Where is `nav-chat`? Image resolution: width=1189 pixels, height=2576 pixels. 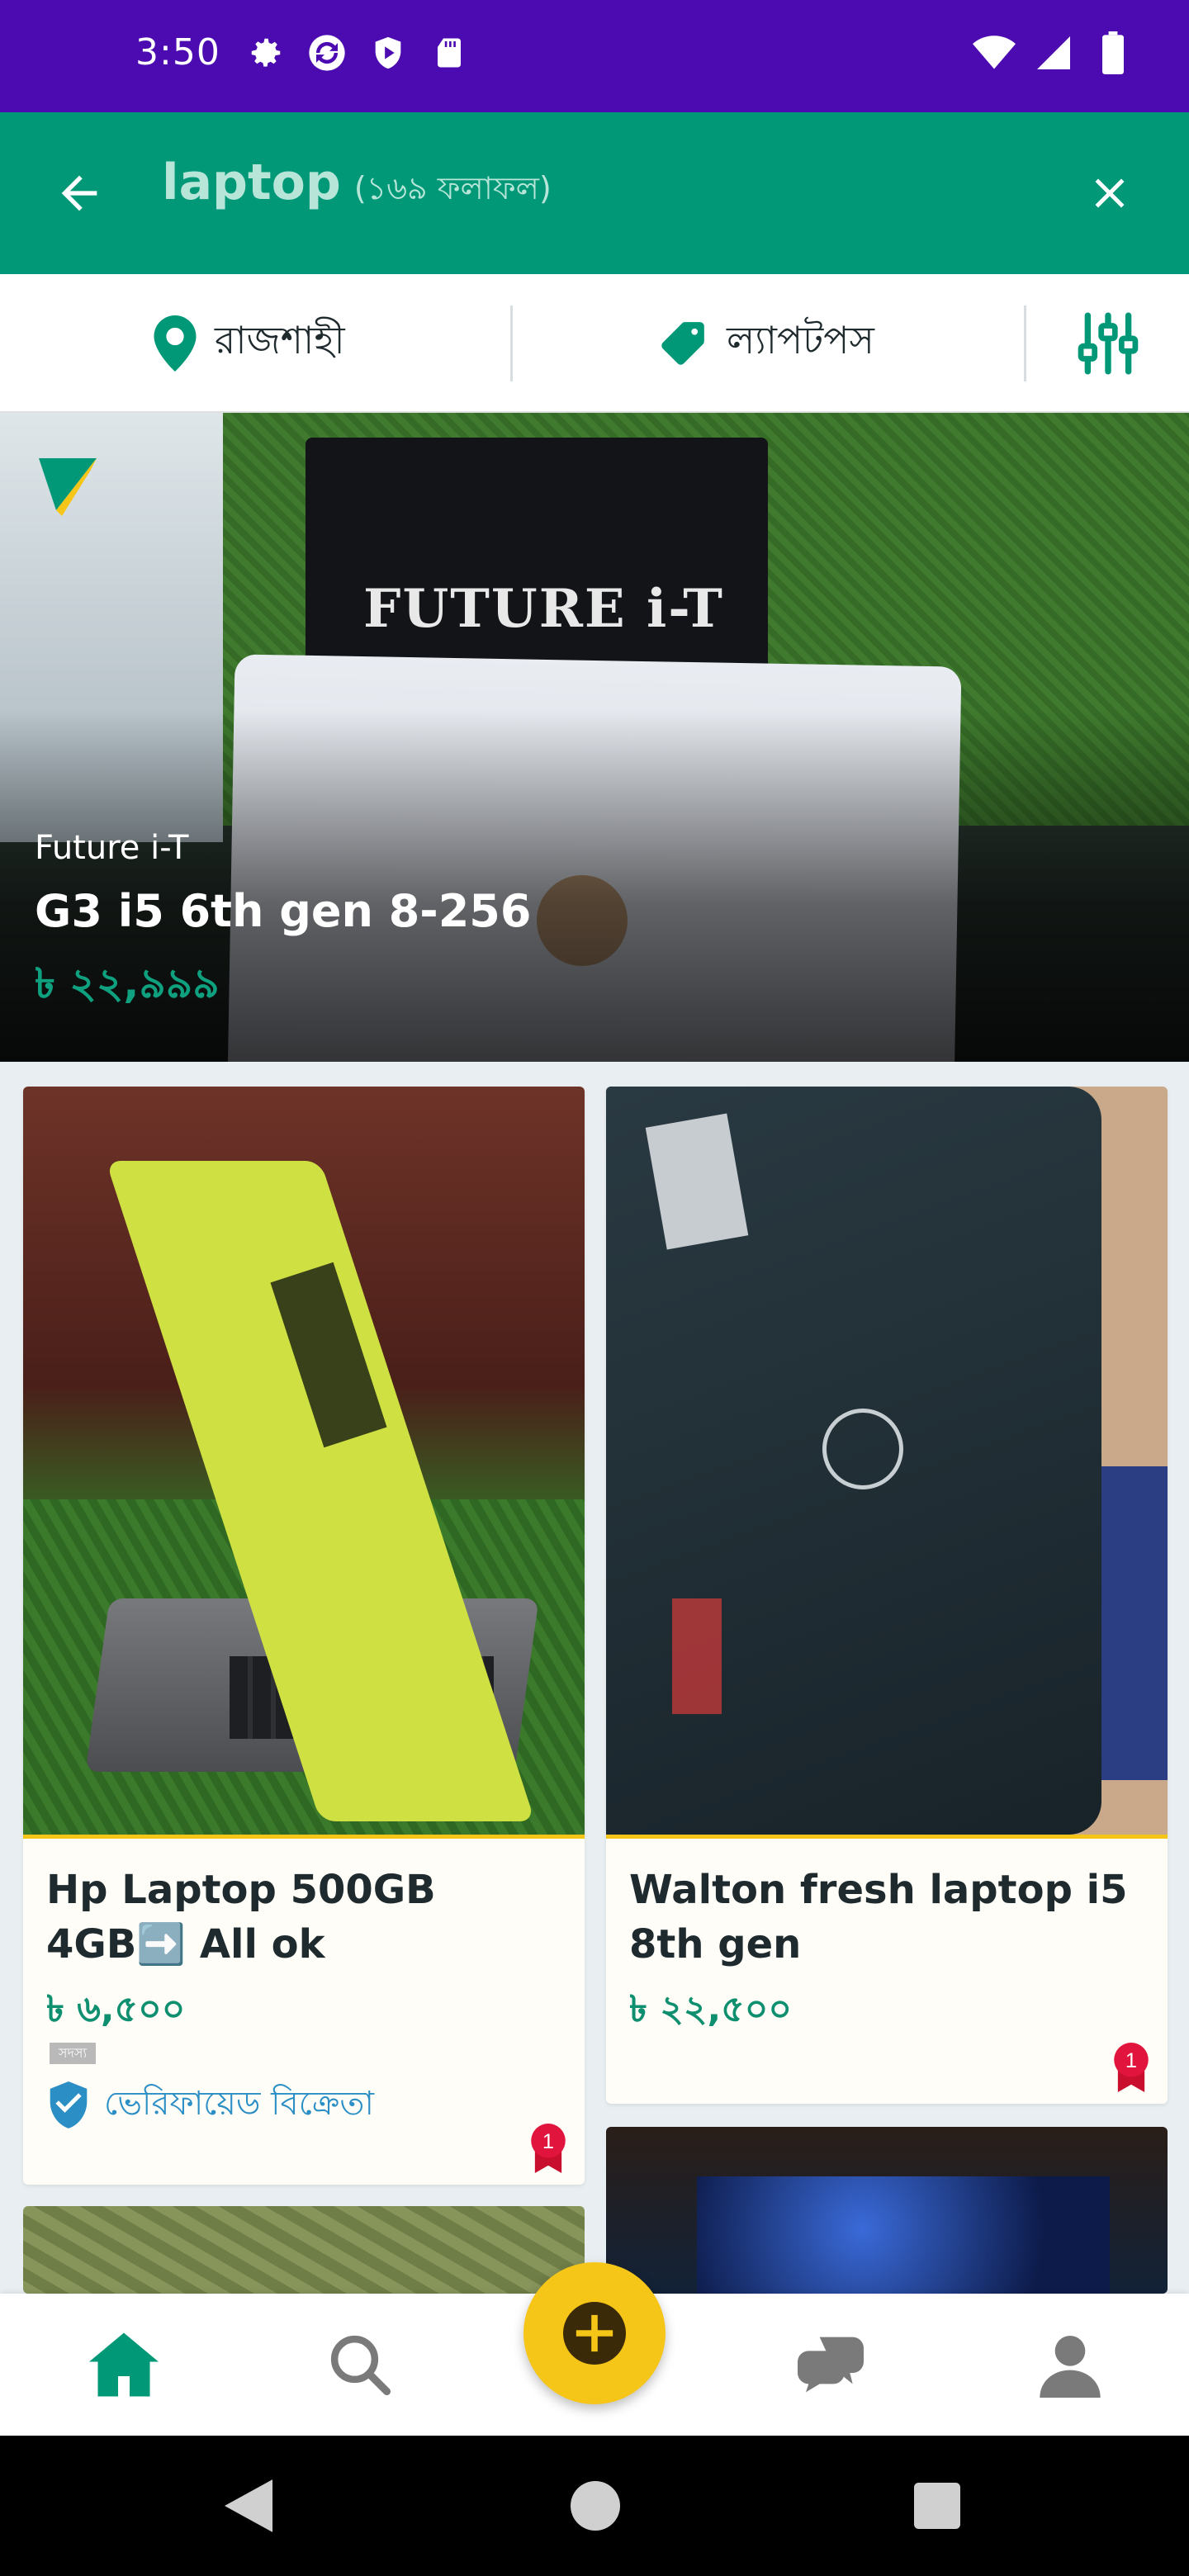 nav-chat is located at coordinates (831, 2365).